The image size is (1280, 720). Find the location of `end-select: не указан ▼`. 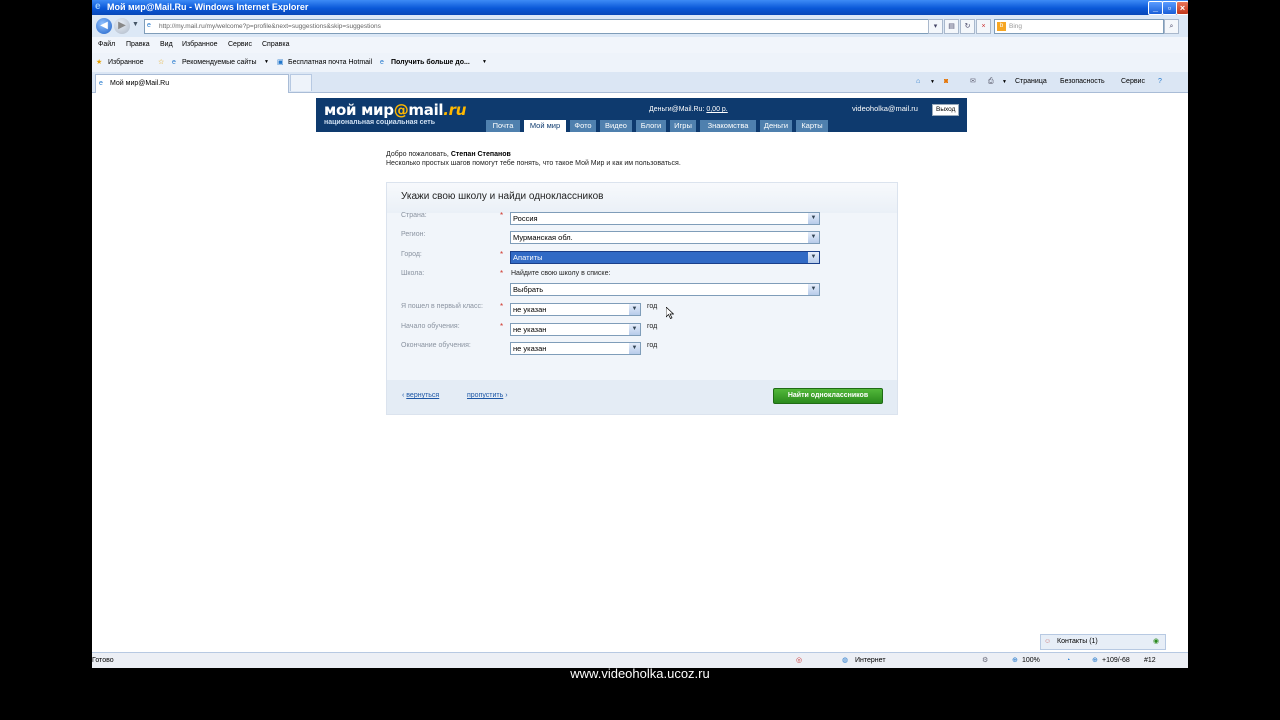

end-select: не указан ▼ is located at coordinates (575, 348).